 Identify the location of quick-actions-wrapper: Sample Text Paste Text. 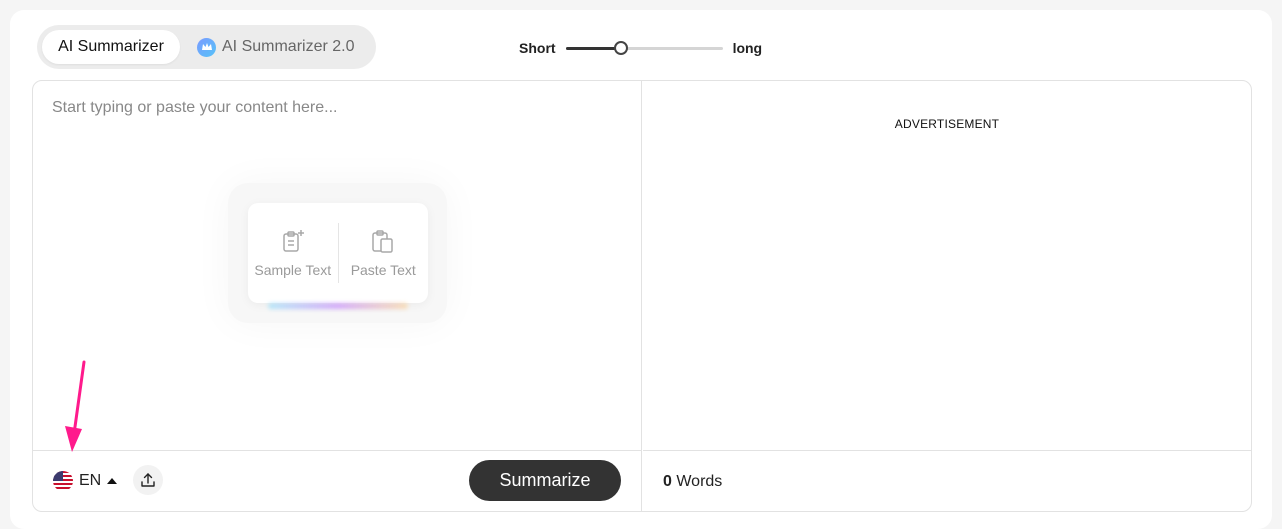
(337, 253).